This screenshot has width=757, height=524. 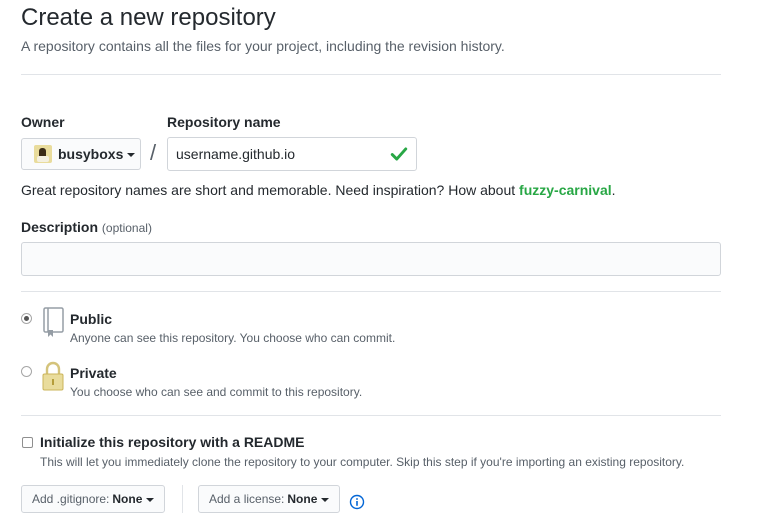 What do you see at coordinates (302, 499) in the screenshot?
I see `license-value: None` at bounding box center [302, 499].